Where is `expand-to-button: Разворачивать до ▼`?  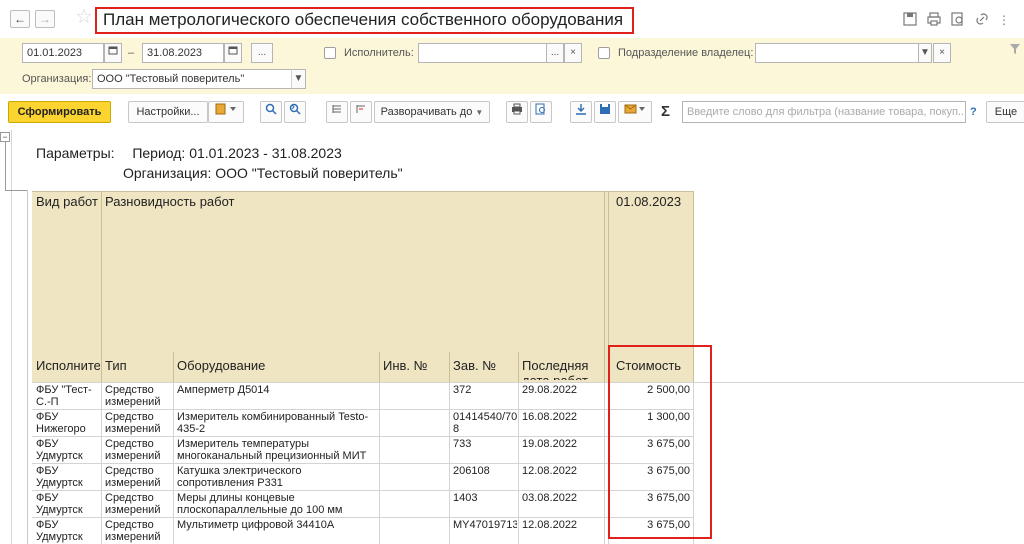 expand-to-button: Разворачивать до ▼ is located at coordinates (432, 112).